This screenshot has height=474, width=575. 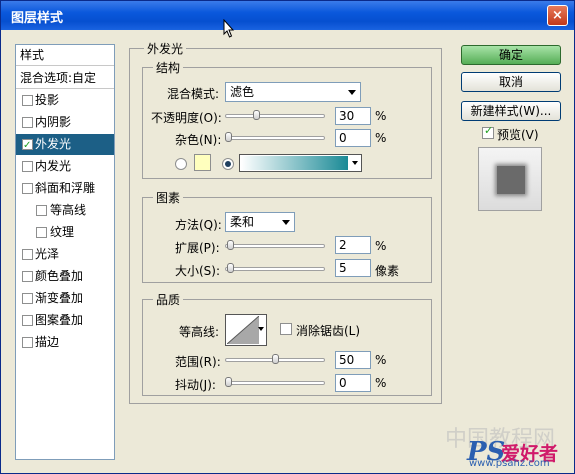 I want to click on style-item-label: 图案叠加, so click(x=59, y=320).